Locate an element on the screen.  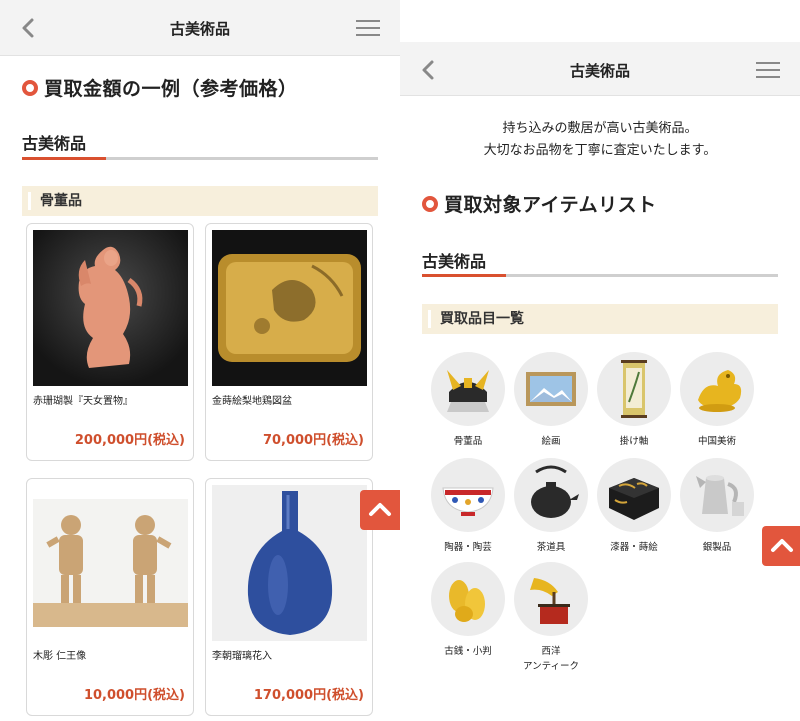
silver-teapot-icon is located at coordinates (717, 495).